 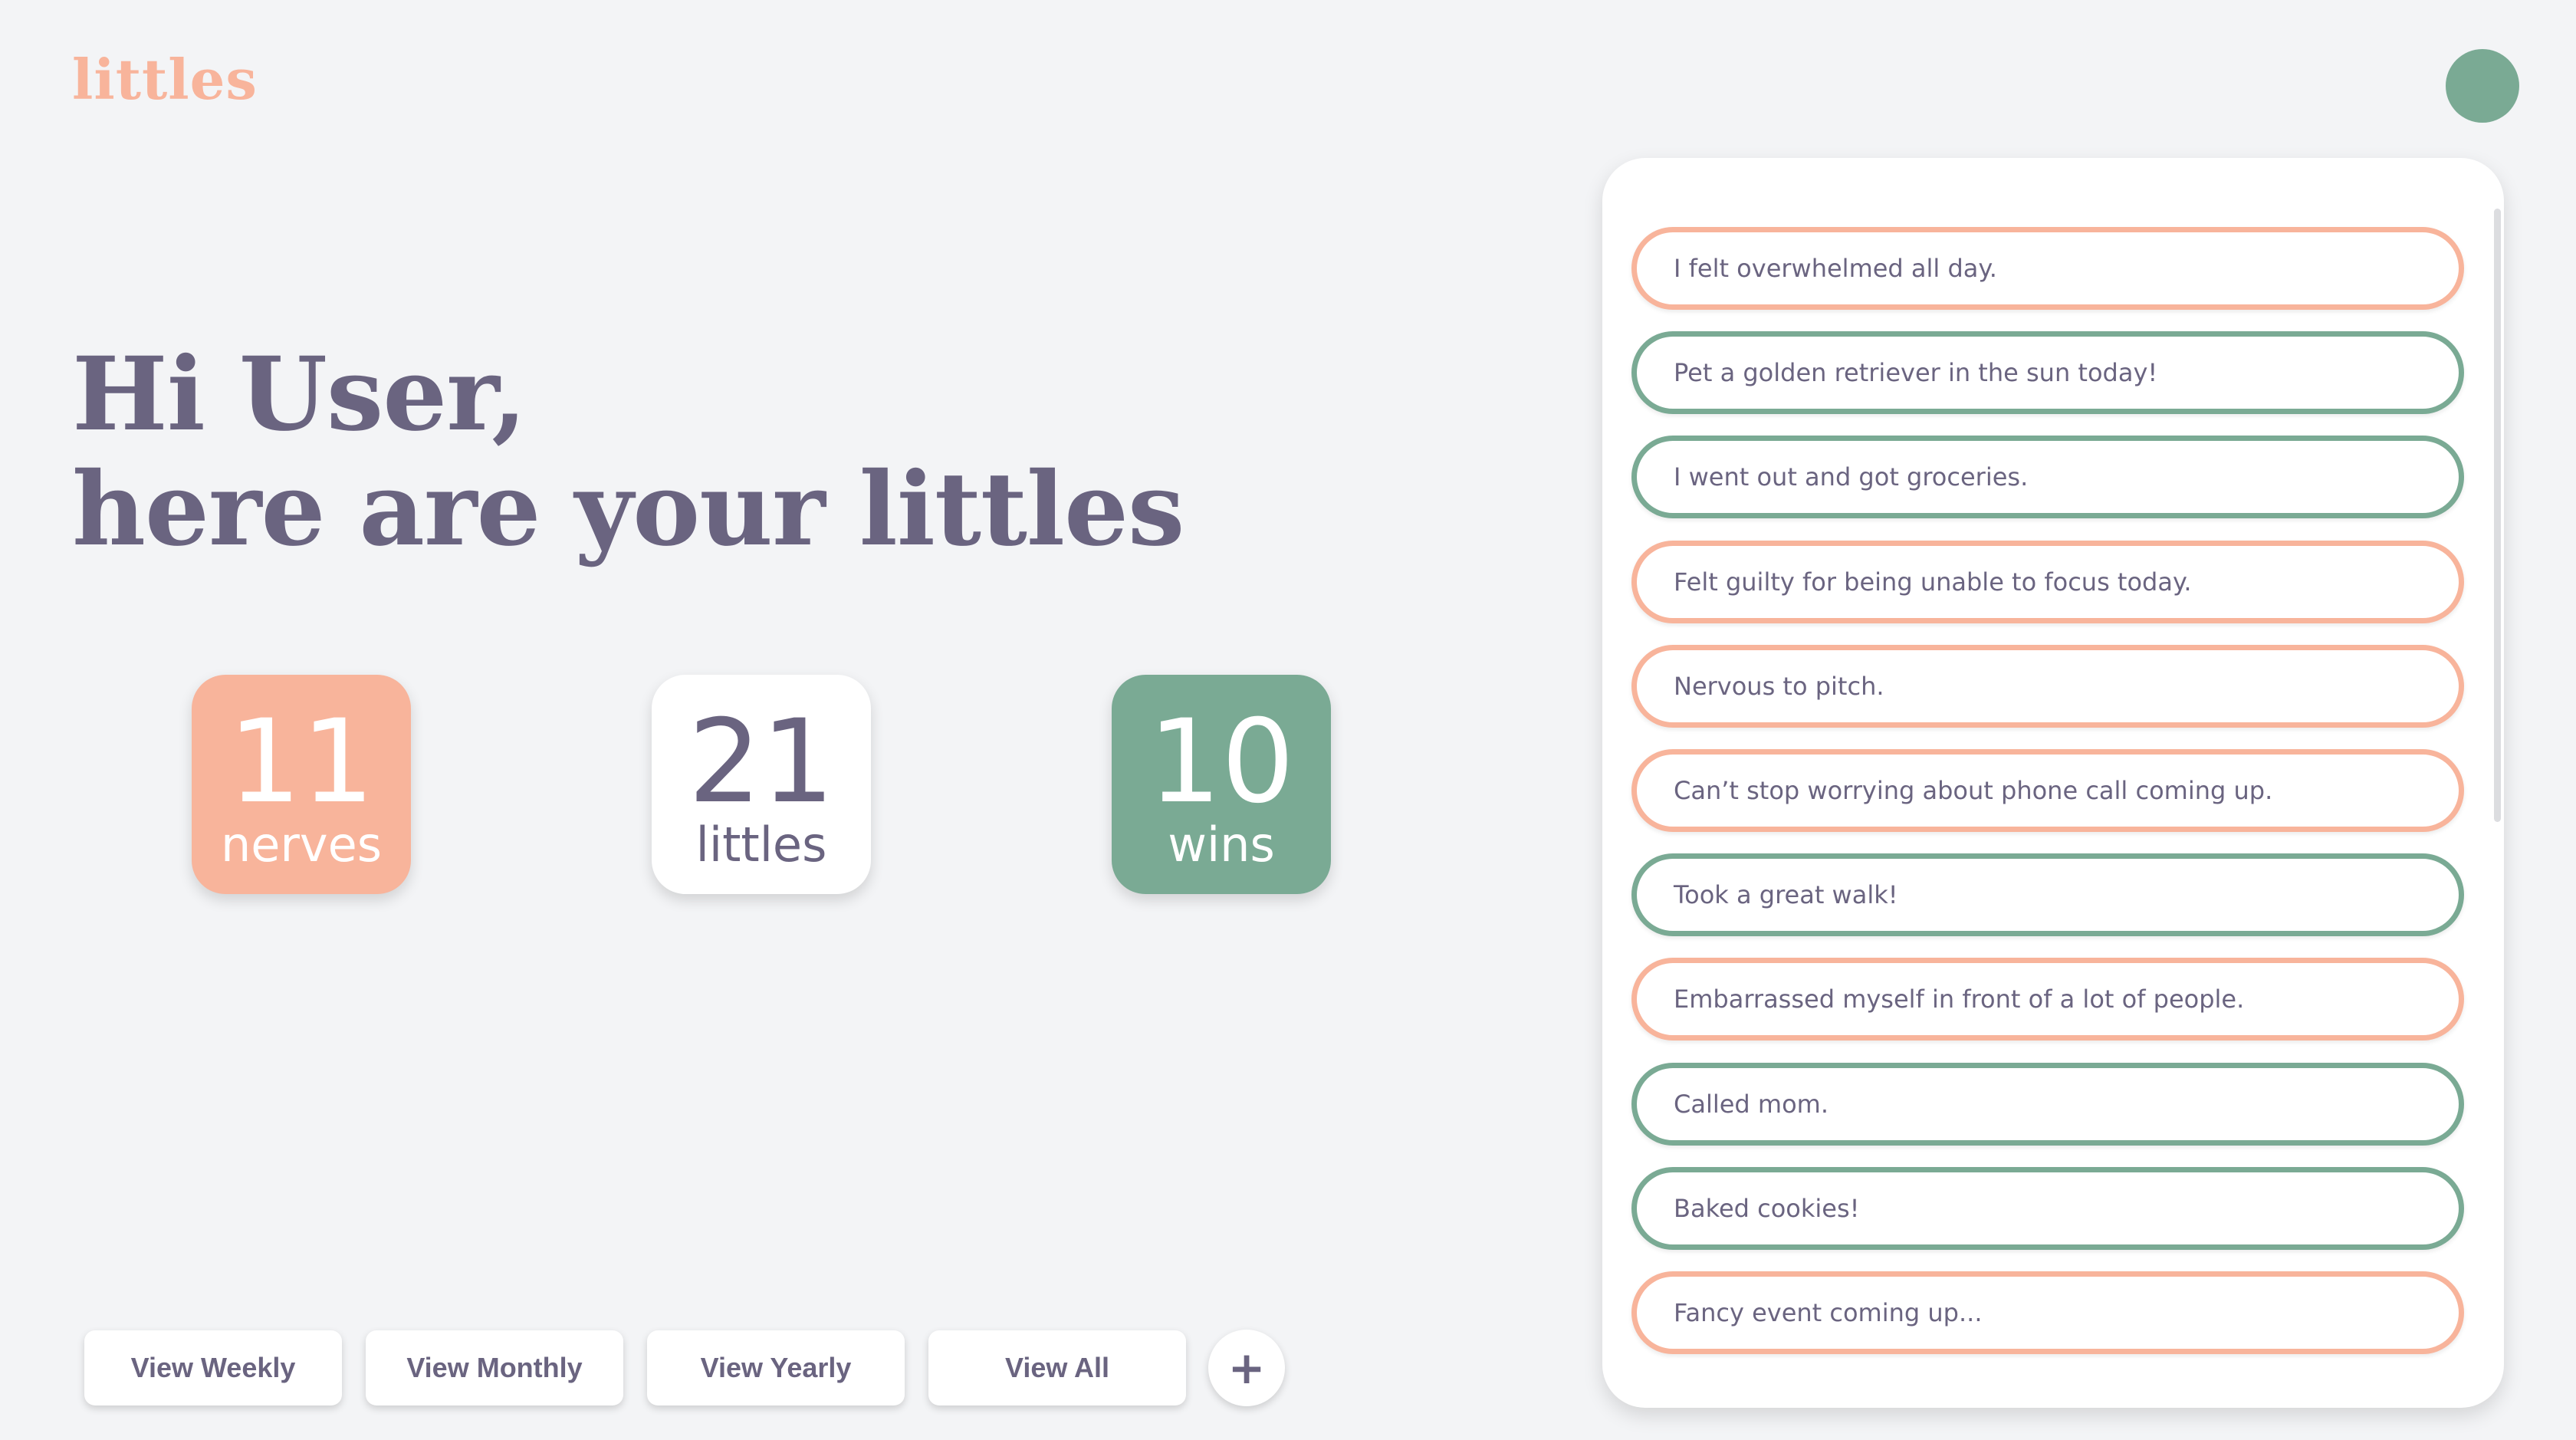 What do you see at coordinates (776, 1367) in the screenshot?
I see `view-yearly-button: View Yearly` at bounding box center [776, 1367].